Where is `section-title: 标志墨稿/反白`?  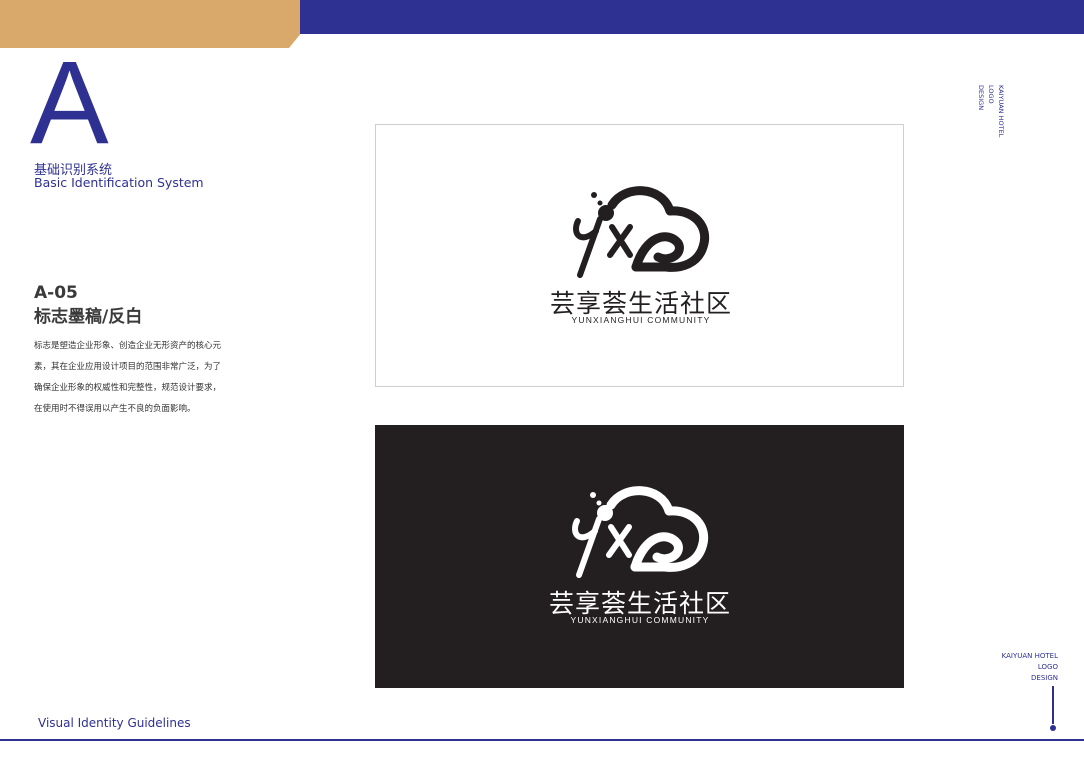
section-title: 标志墨稿/反白 is located at coordinates (88, 317).